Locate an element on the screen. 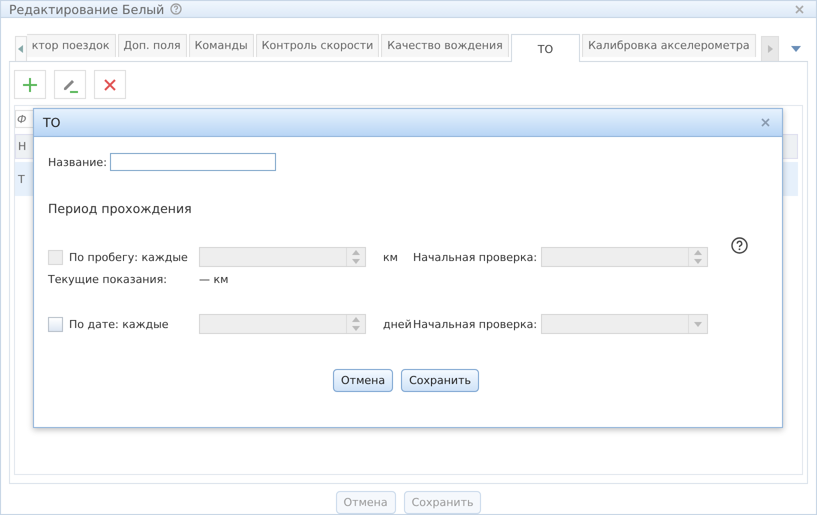  plus-icon is located at coordinates (30, 84).